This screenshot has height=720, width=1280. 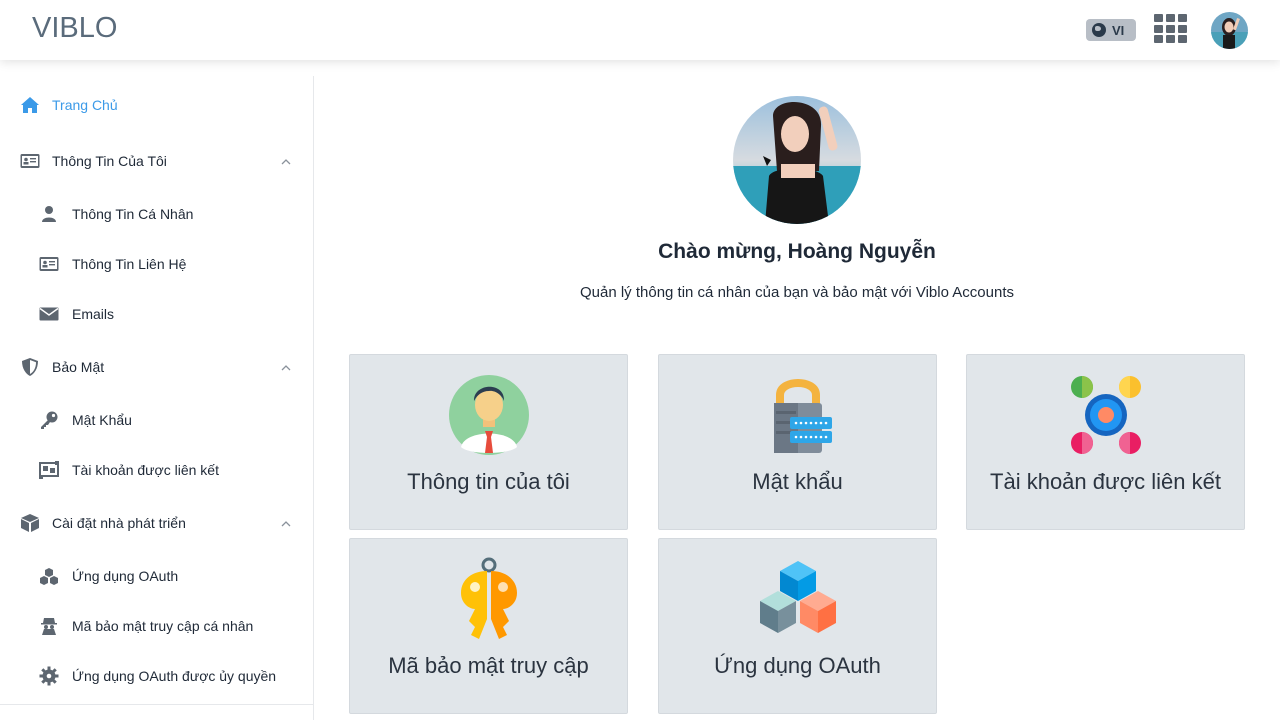 What do you see at coordinates (119, 523) in the screenshot?
I see `sidebar-item-label: Cài đặt nhà phát triển` at bounding box center [119, 523].